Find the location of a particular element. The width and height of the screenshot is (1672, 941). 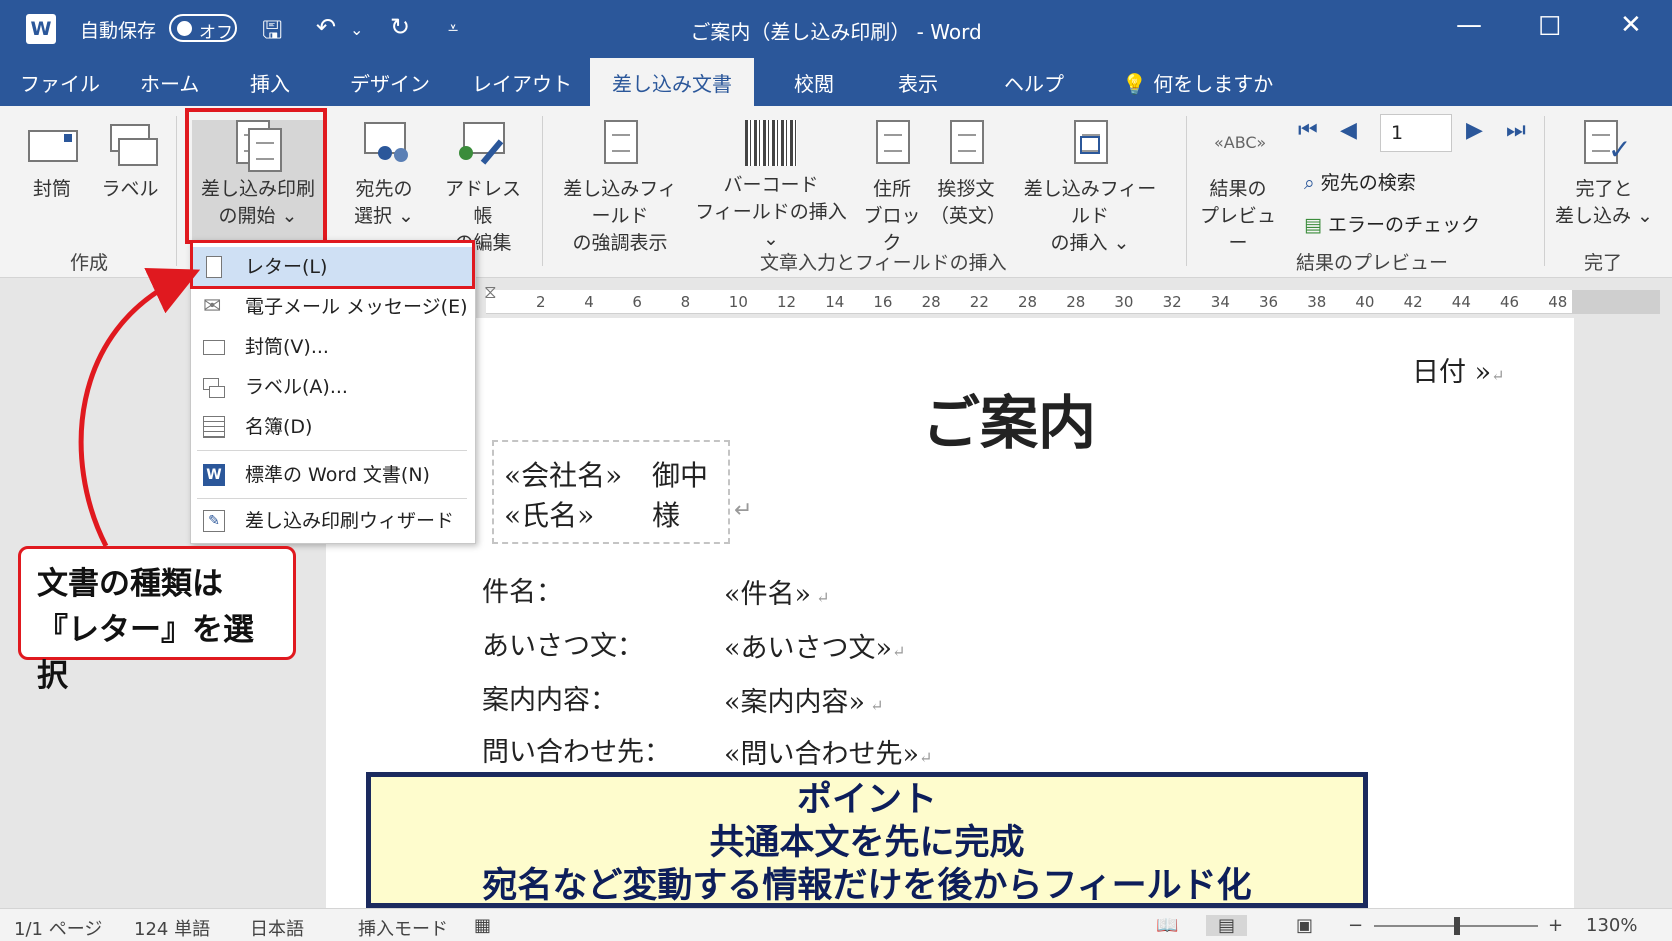

edit-recipient-list-button: アドレス帳 の編集 is located at coordinates (483, 188).